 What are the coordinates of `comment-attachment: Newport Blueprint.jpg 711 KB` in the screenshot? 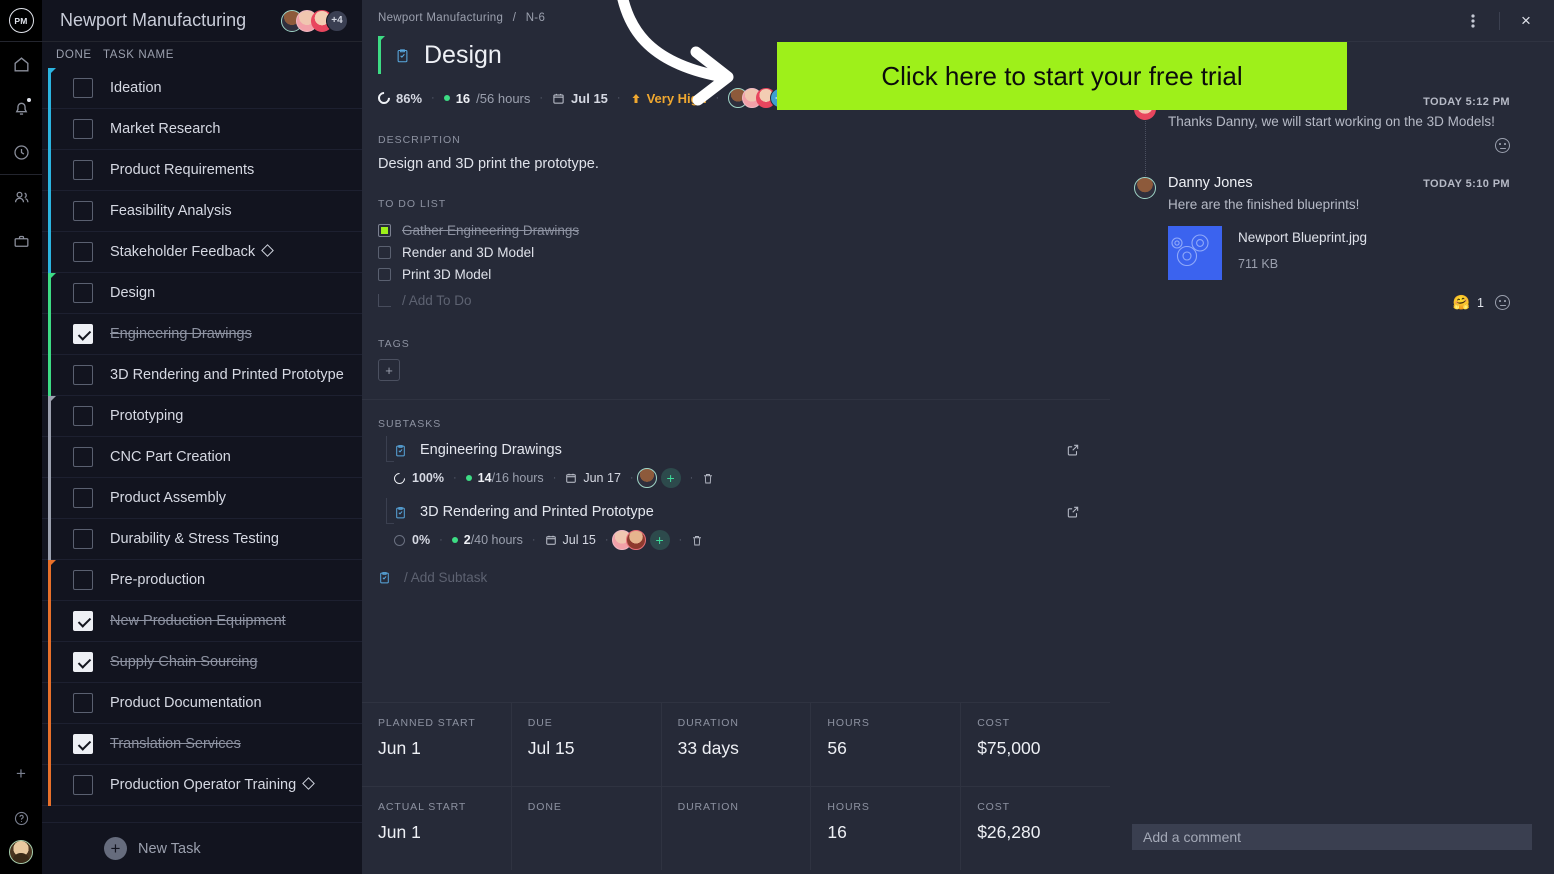 It's located at (1322, 253).